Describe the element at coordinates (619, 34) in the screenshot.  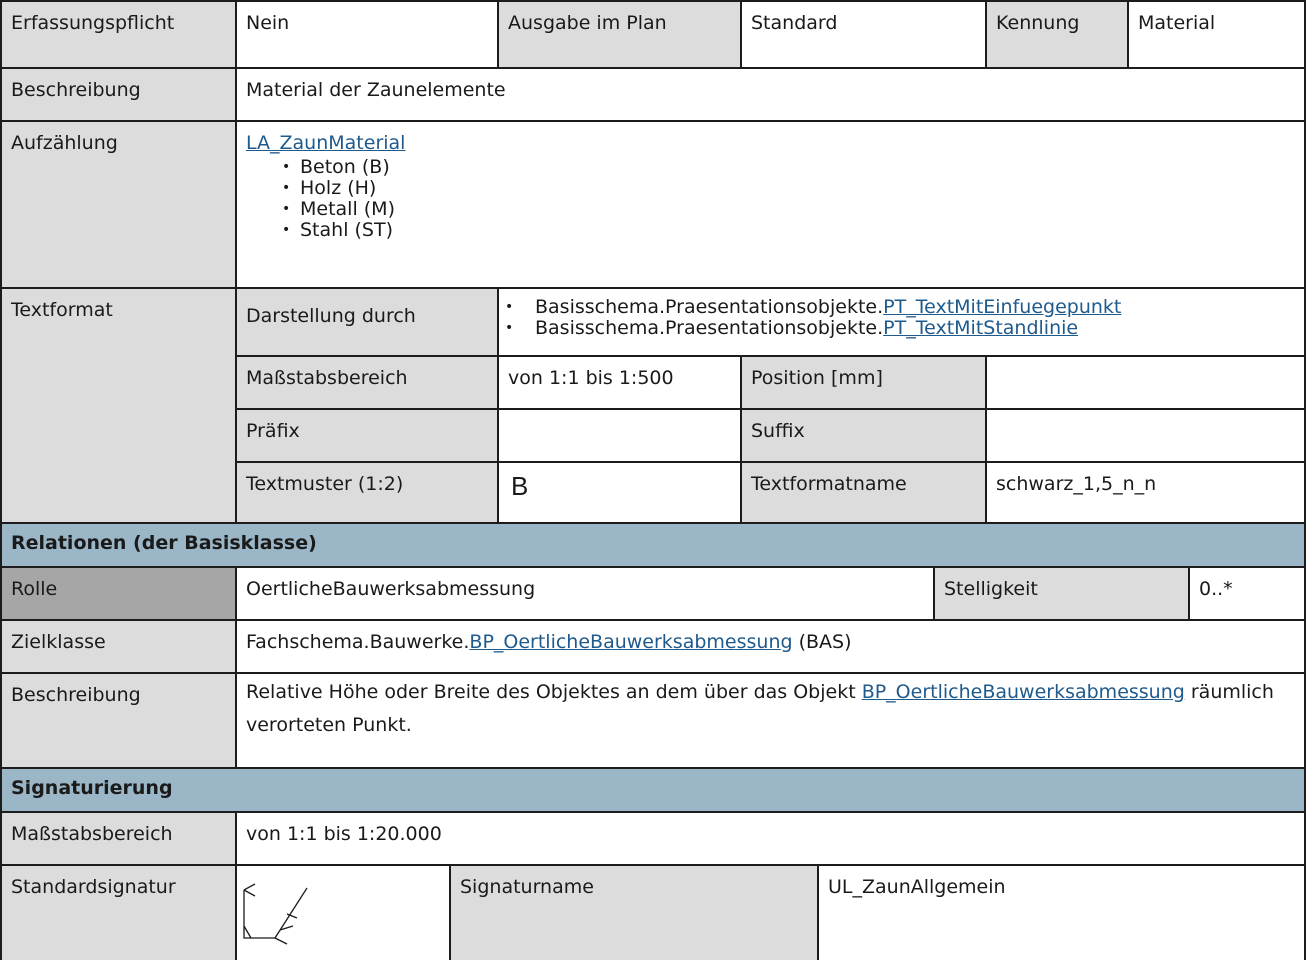
I see `ausgabe-im-plan-label: Ausgabe im Plan` at that location.